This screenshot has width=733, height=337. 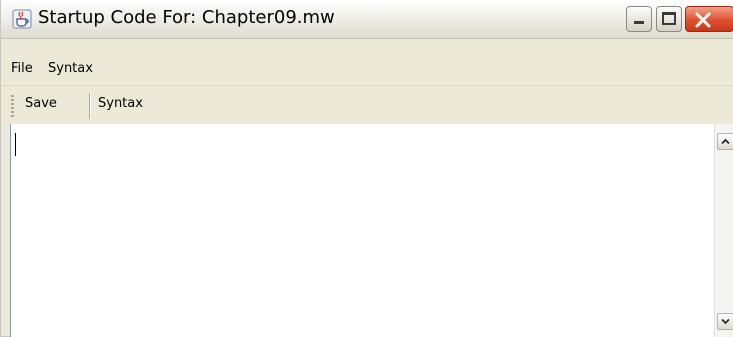 I want to click on menu-file: File, so click(x=22, y=68).